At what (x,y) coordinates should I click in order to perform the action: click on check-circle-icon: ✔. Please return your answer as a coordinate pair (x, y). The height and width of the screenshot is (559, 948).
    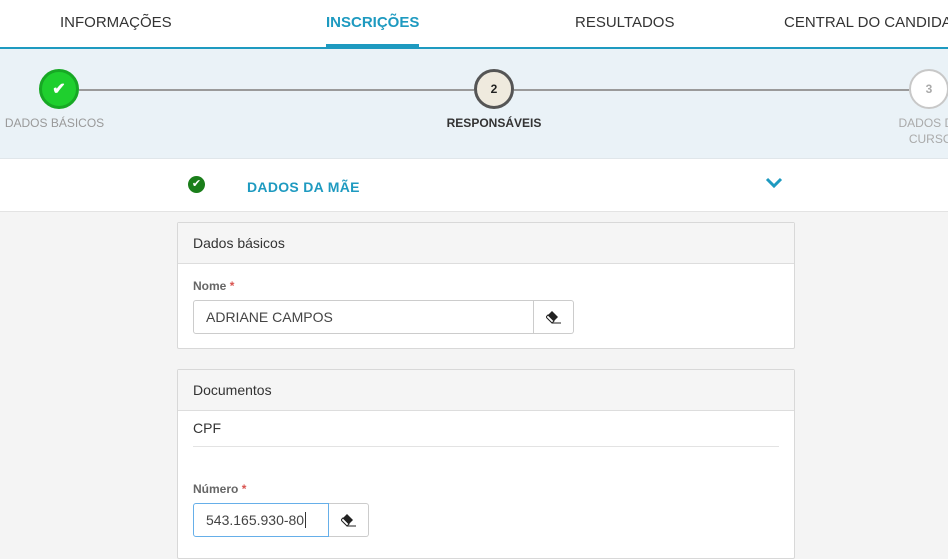
    Looking at the image, I should click on (196, 184).